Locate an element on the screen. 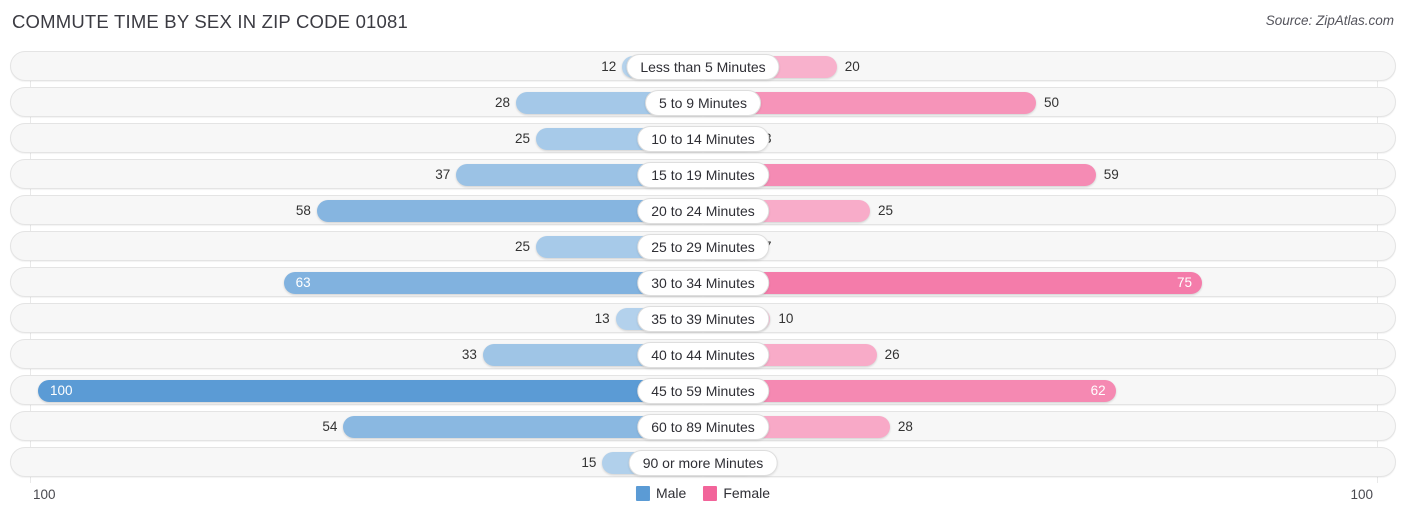 The image size is (1406, 523). bar-value-male: 28 is located at coordinates (503, 102).